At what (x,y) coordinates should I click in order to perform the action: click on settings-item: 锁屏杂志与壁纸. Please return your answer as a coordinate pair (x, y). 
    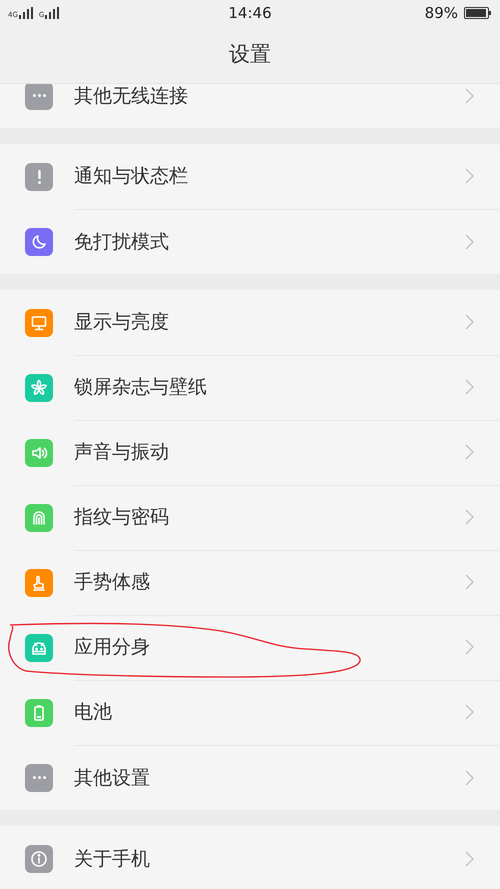
    Looking at the image, I should click on (250, 387).